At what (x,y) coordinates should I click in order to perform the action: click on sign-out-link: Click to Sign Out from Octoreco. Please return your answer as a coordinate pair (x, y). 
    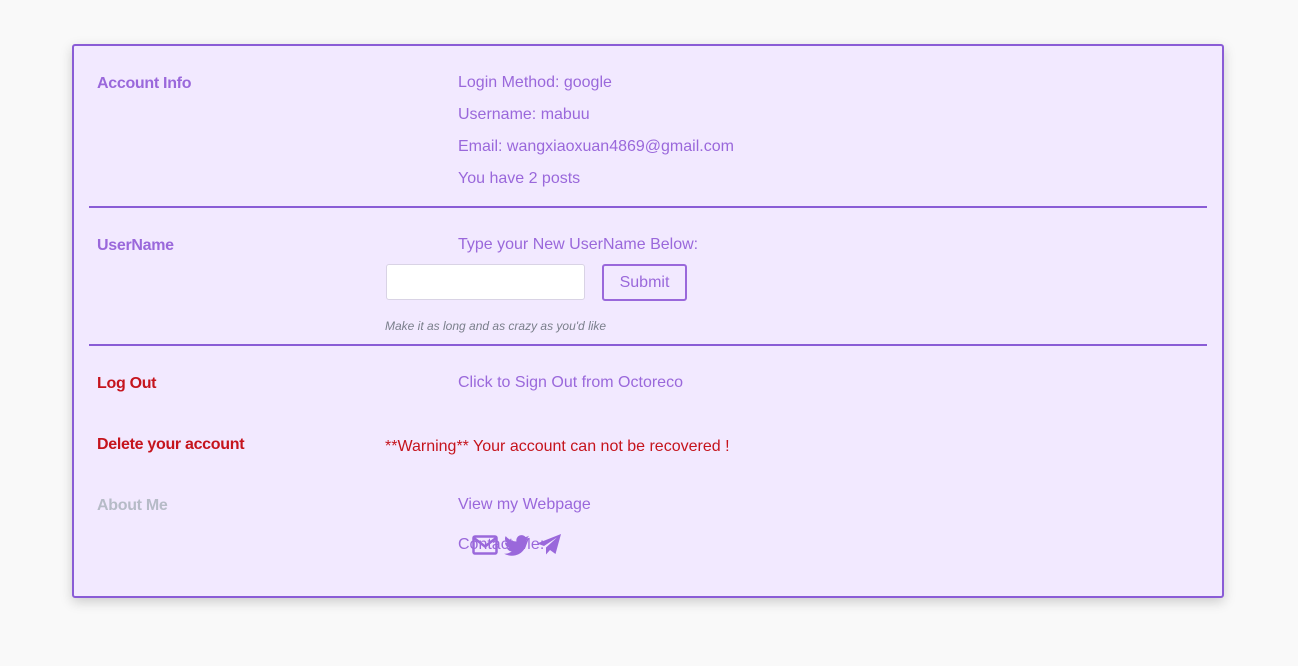
    Looking at the image, I should click on (570, 383).